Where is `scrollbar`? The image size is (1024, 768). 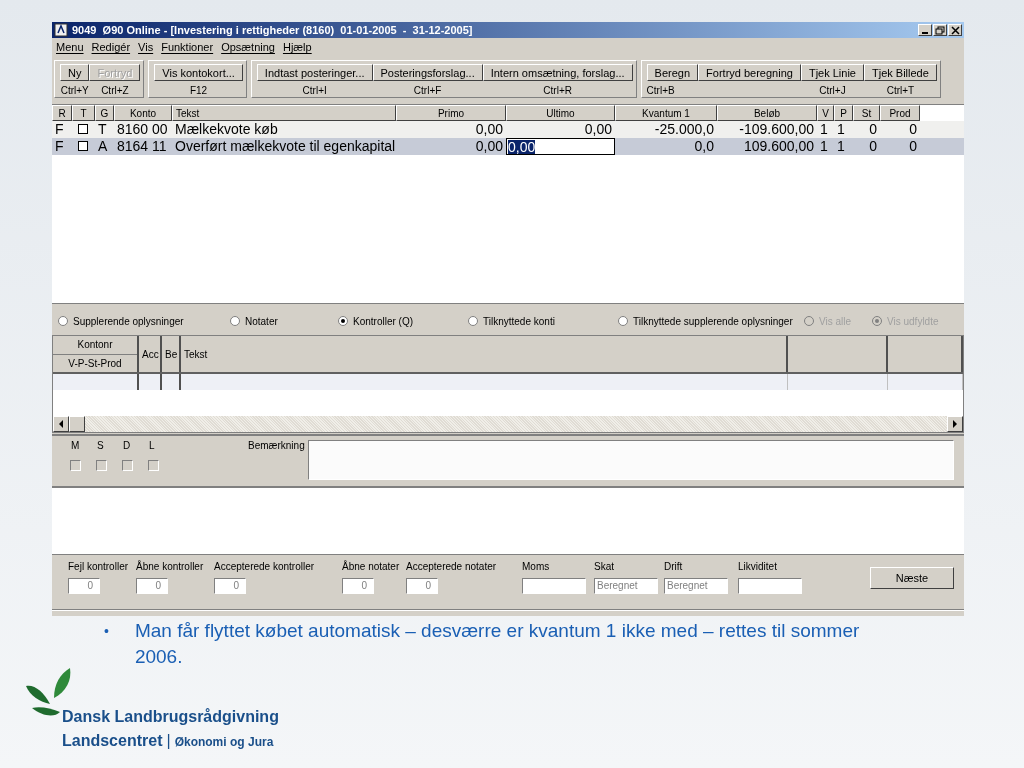
scrollbar is located at coordinates (508, 424).